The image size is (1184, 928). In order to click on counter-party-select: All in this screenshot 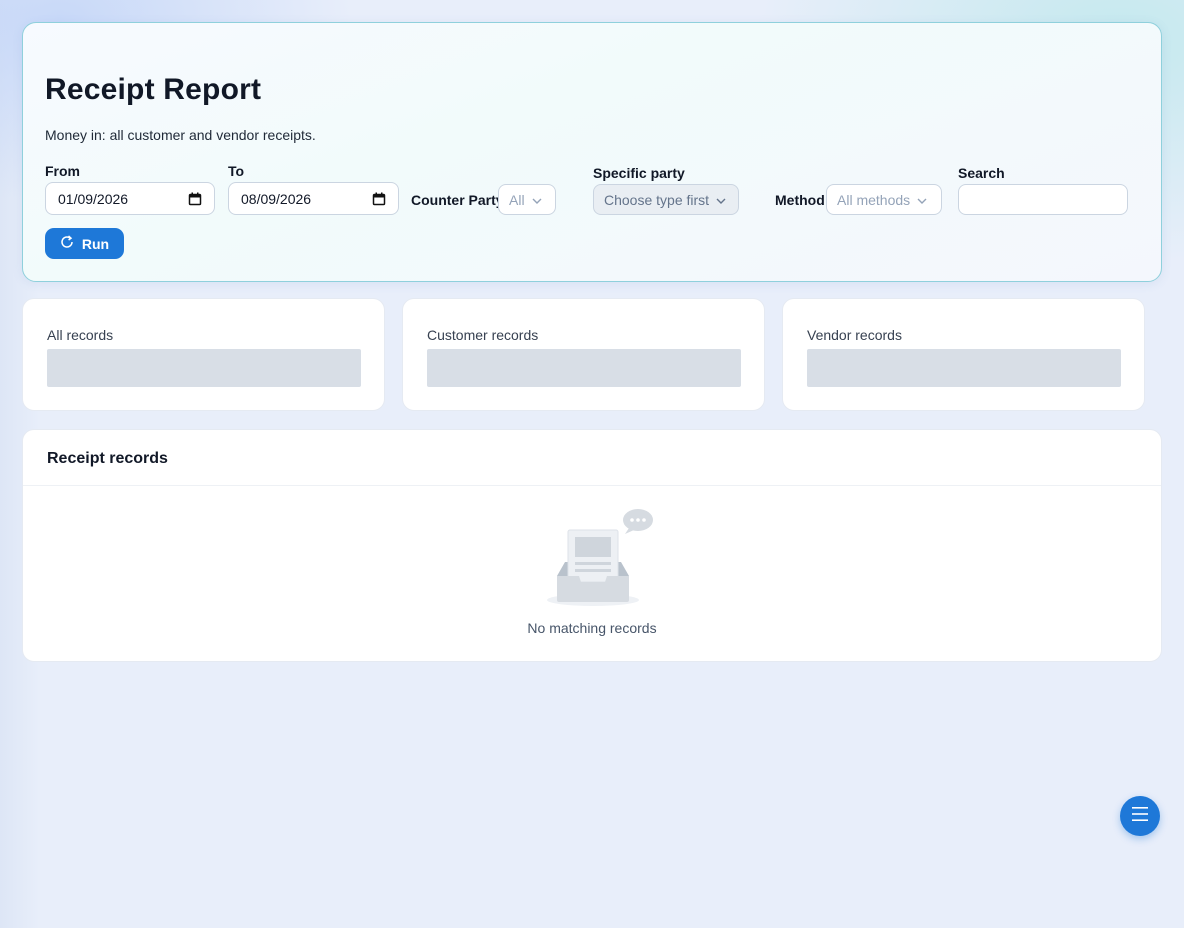, I will do `click(527, 199)`.